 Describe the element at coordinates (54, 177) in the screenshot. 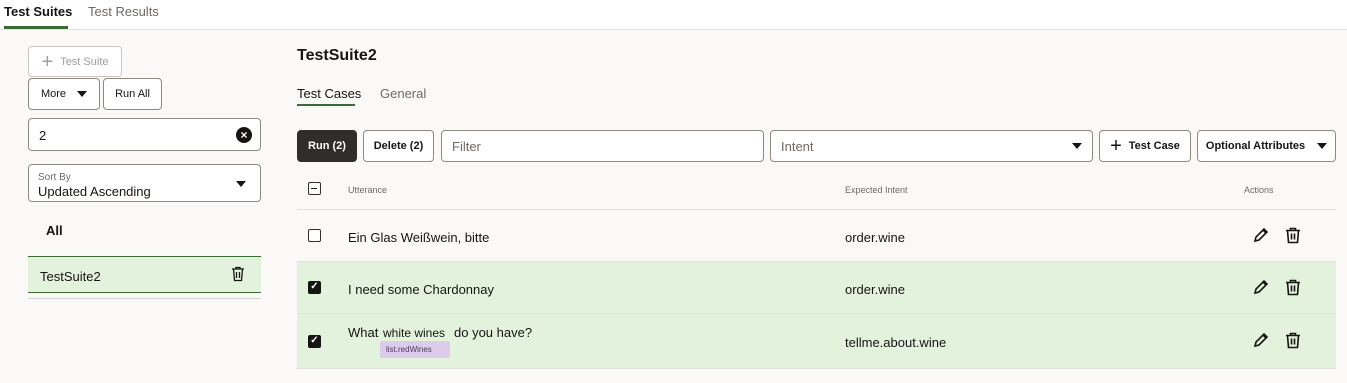

I see `sort-by-label: Sort By` at that location.